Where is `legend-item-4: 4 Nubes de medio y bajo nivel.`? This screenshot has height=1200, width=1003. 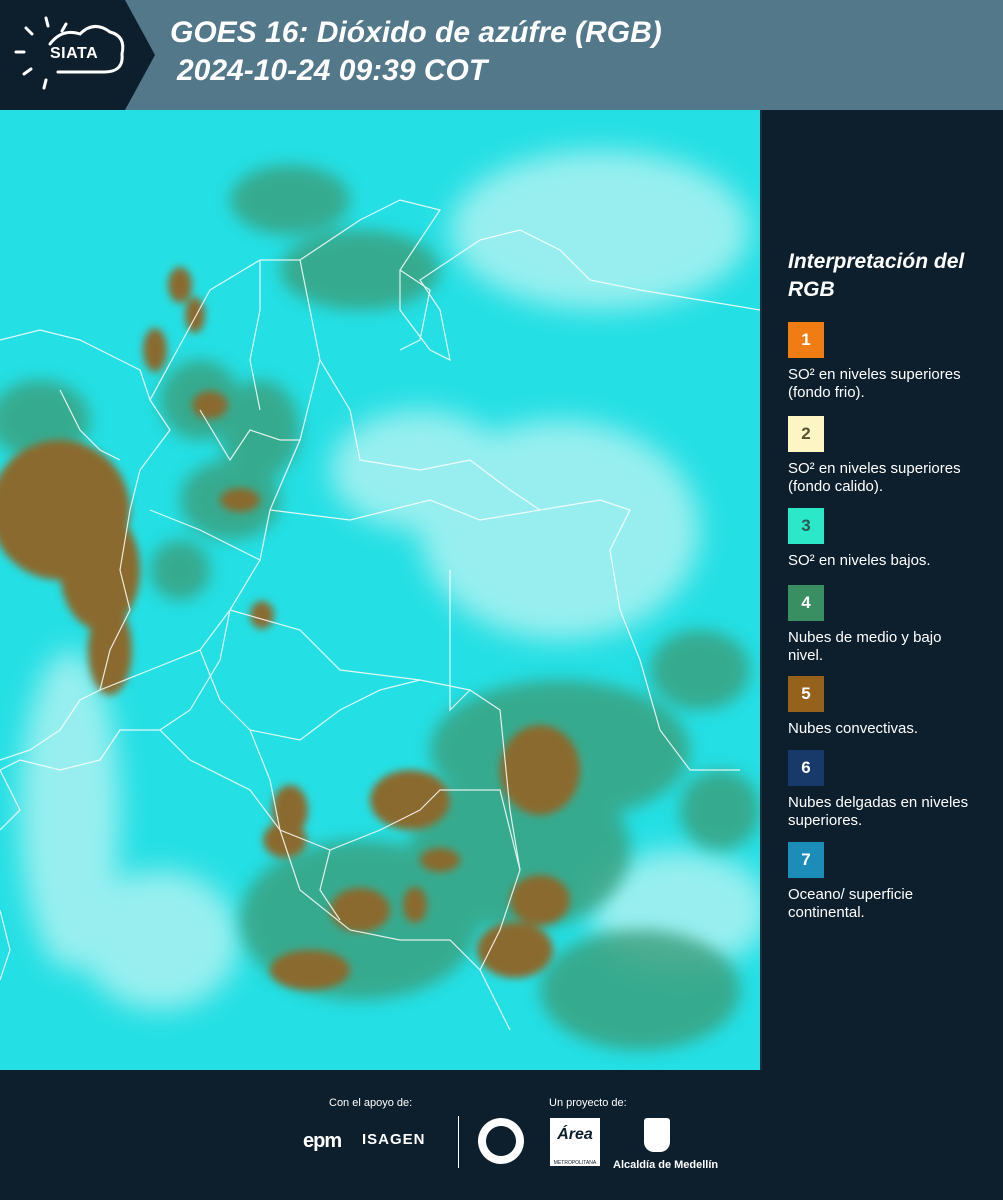
legend-item-4: 4 Nubes de medio y bajo nivel. is located at coordinates (888, 625).